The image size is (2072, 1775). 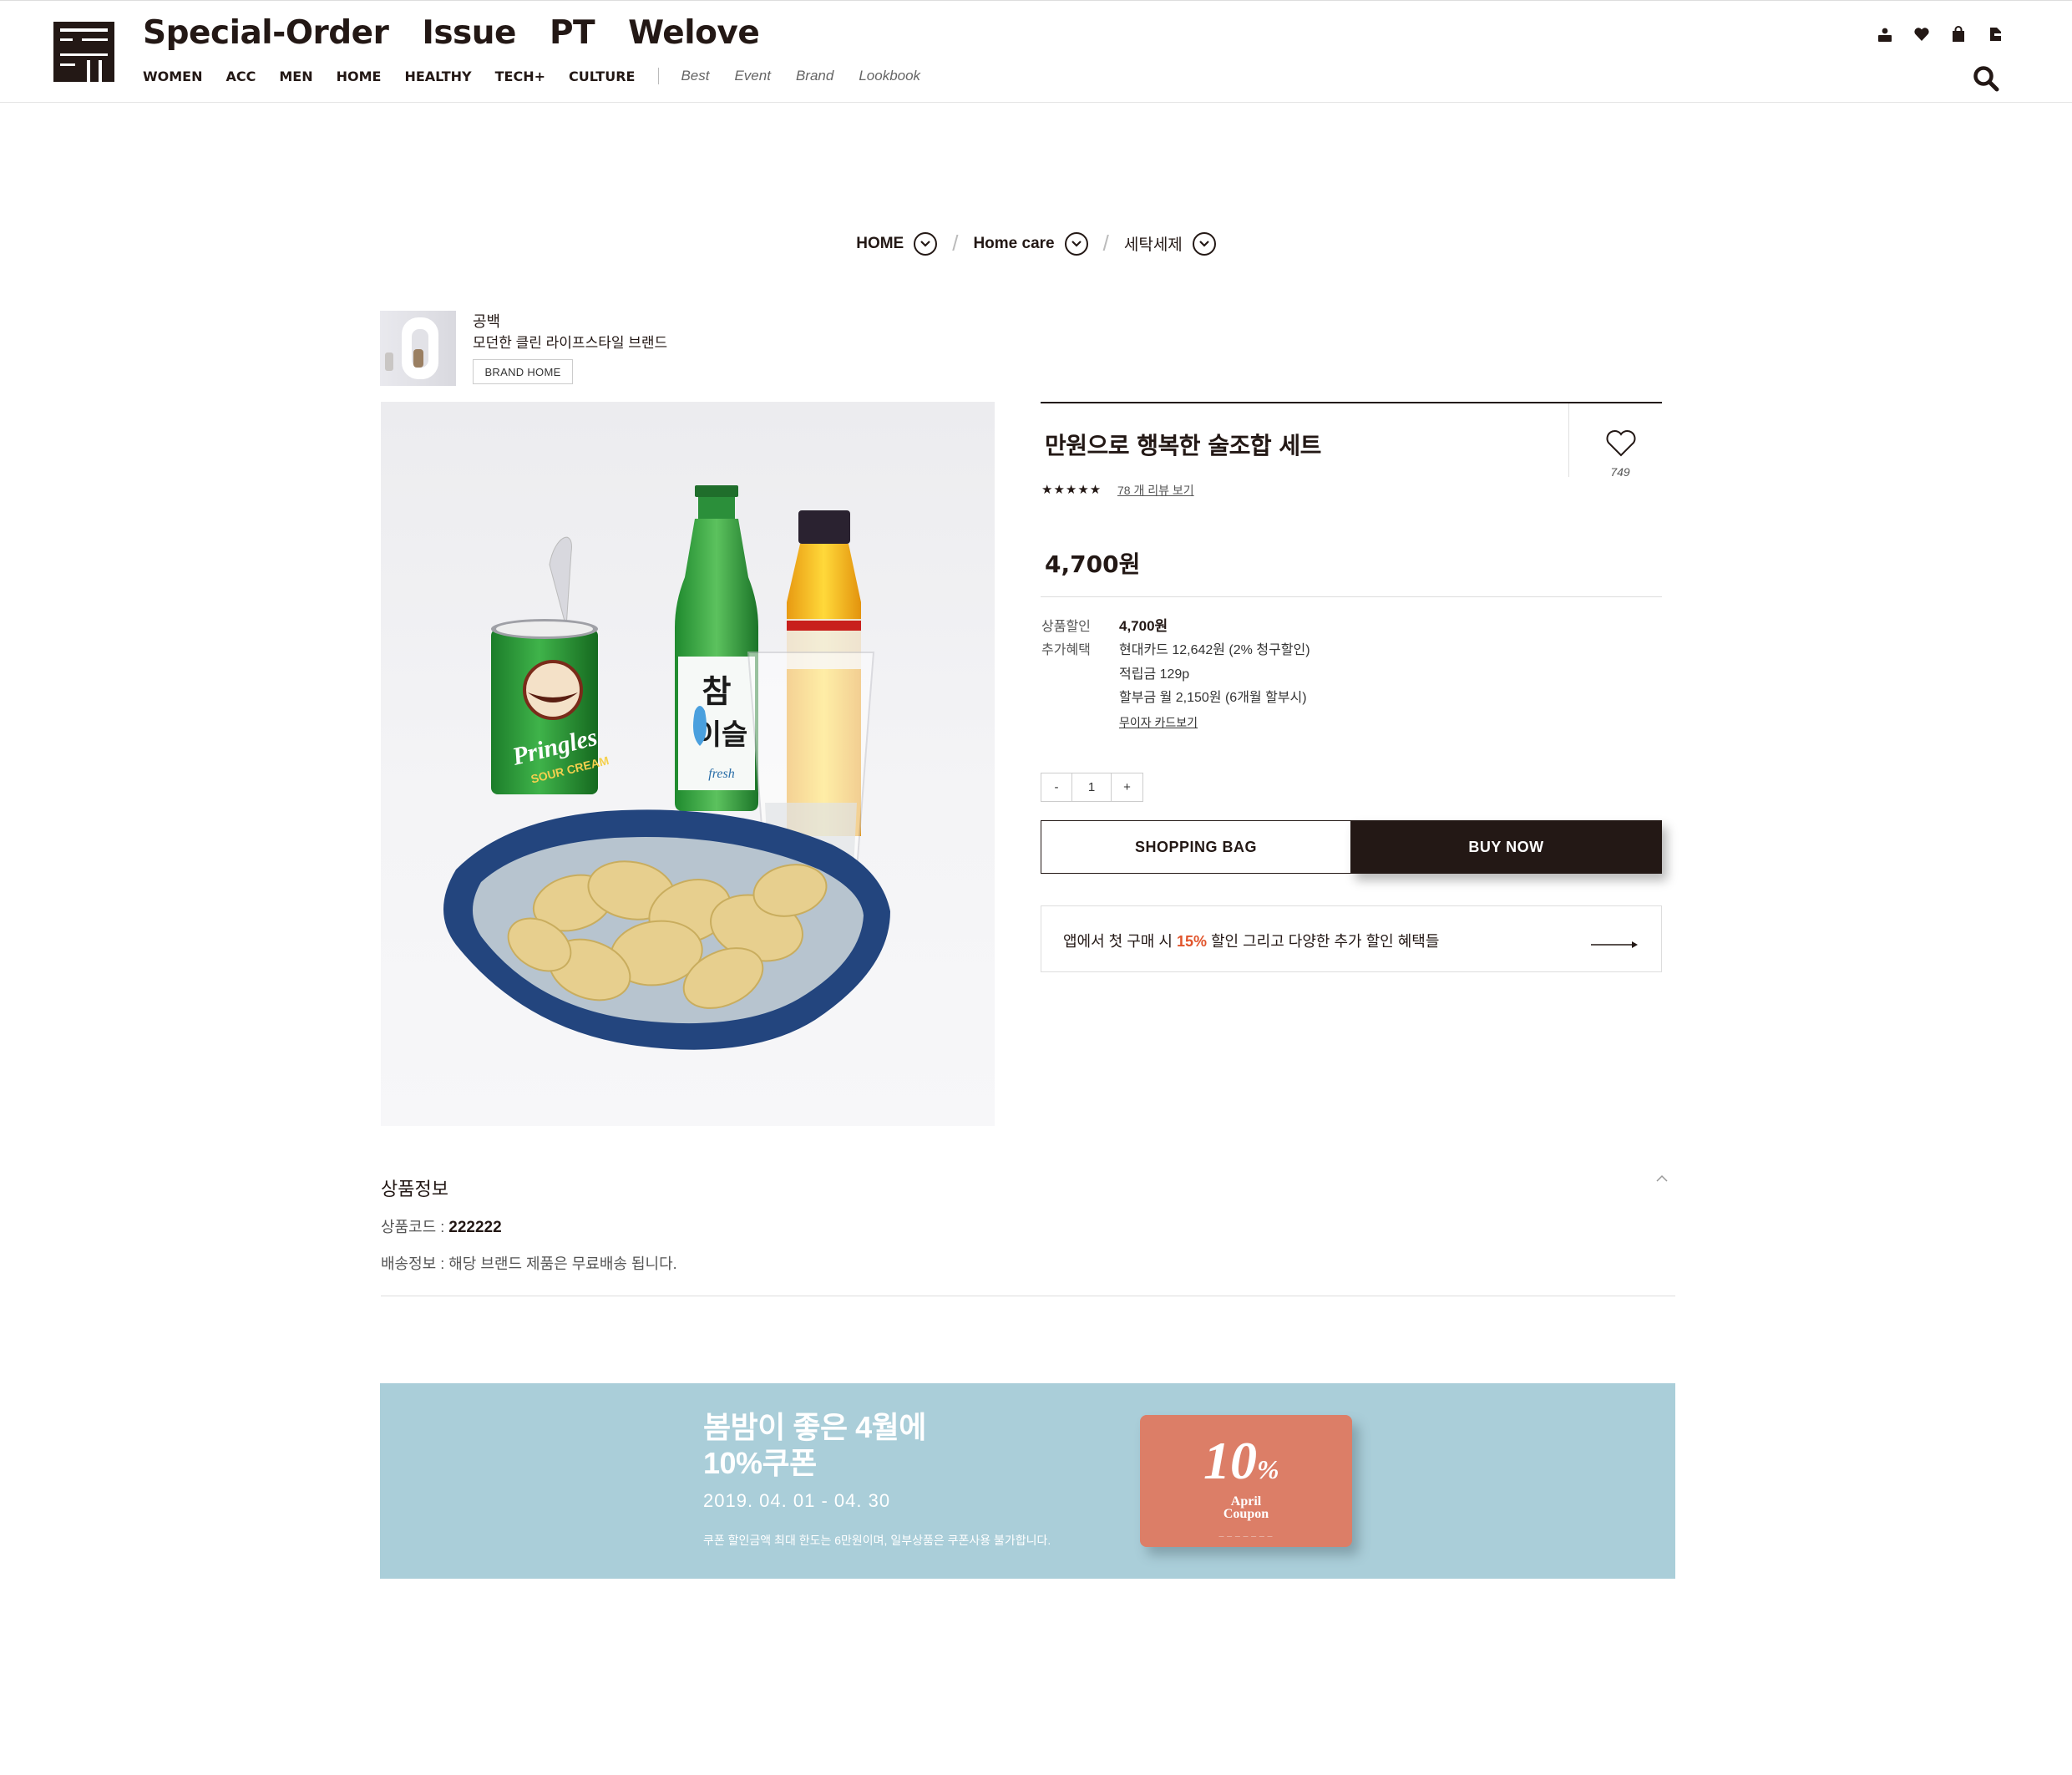 What do you see at coordinates (1196, 847) in the screenshot?
I see `shopping-bag-button: SHOPPING BAG` at bounding box center [1196, 847].